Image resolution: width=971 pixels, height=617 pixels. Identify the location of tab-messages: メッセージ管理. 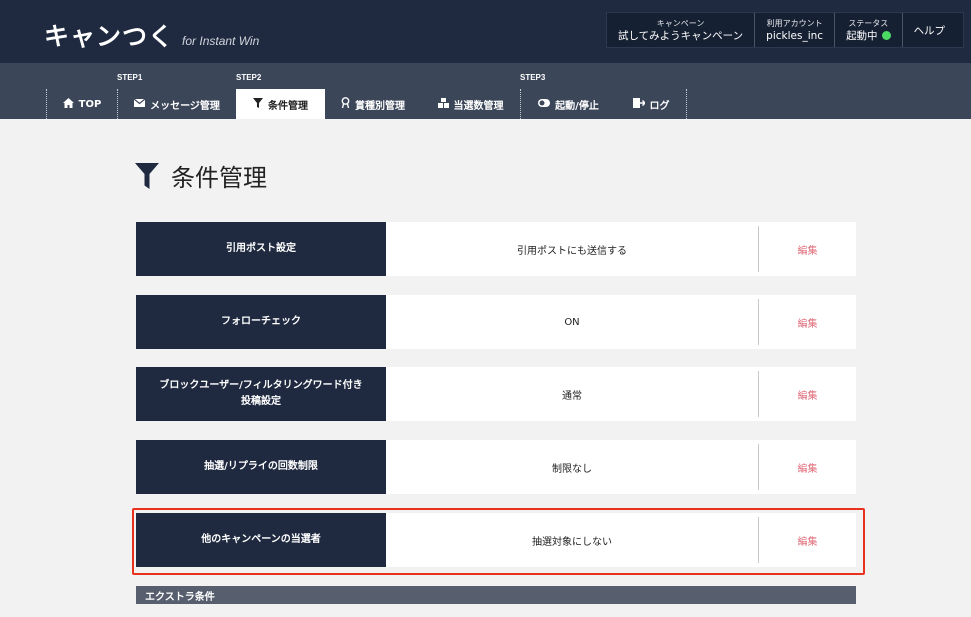
(176, 104).